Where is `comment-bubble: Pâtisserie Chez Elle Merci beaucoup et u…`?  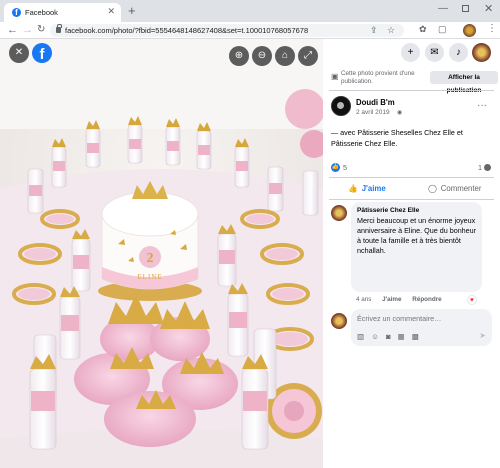
comment-bubble: Pâtisserie Chez Elle Merci beaucoup et u… is located at coordinates (416, 247).